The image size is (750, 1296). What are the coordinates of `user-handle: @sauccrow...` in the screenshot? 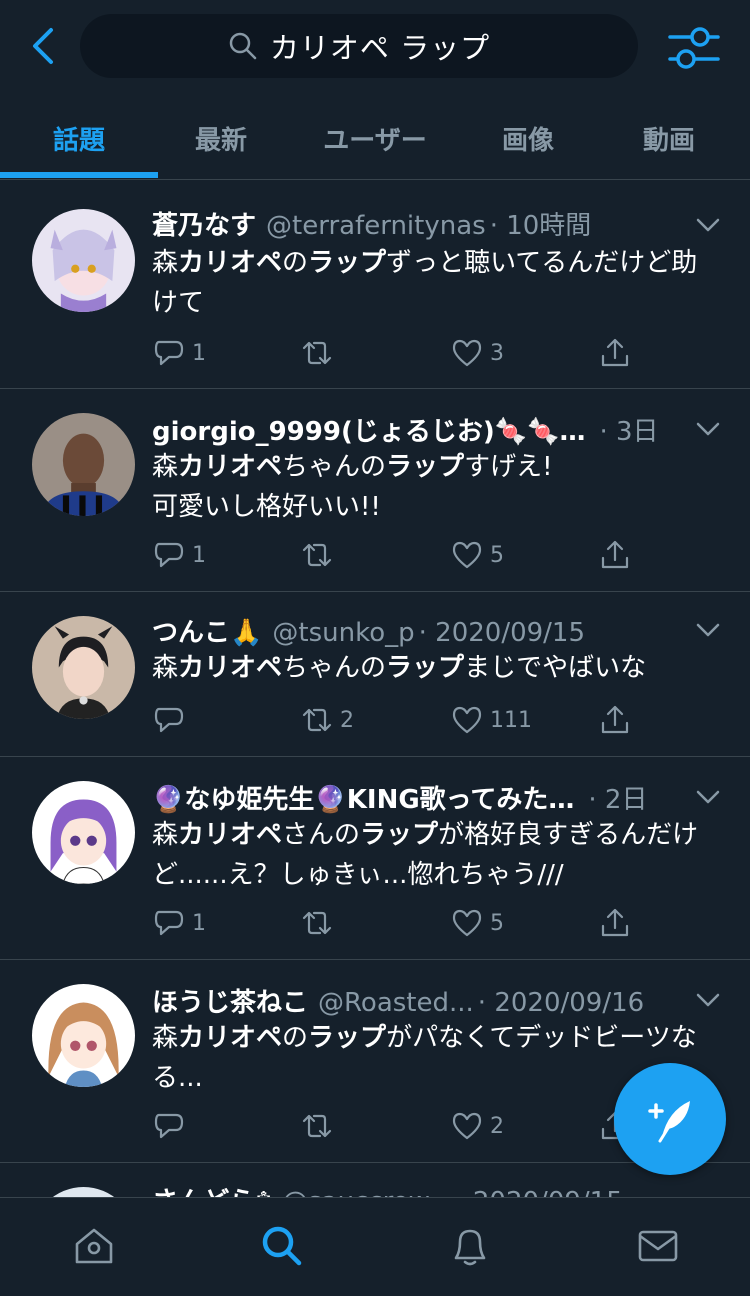 It's located at (367, 1192).